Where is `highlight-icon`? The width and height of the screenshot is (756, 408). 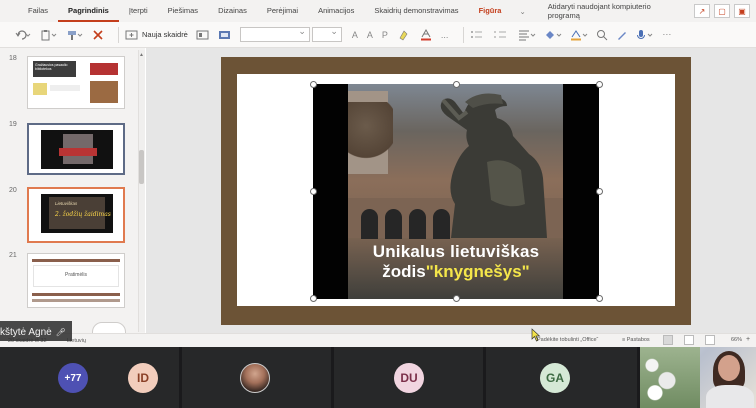
highlight-icon is located at coordinates (404, 35).